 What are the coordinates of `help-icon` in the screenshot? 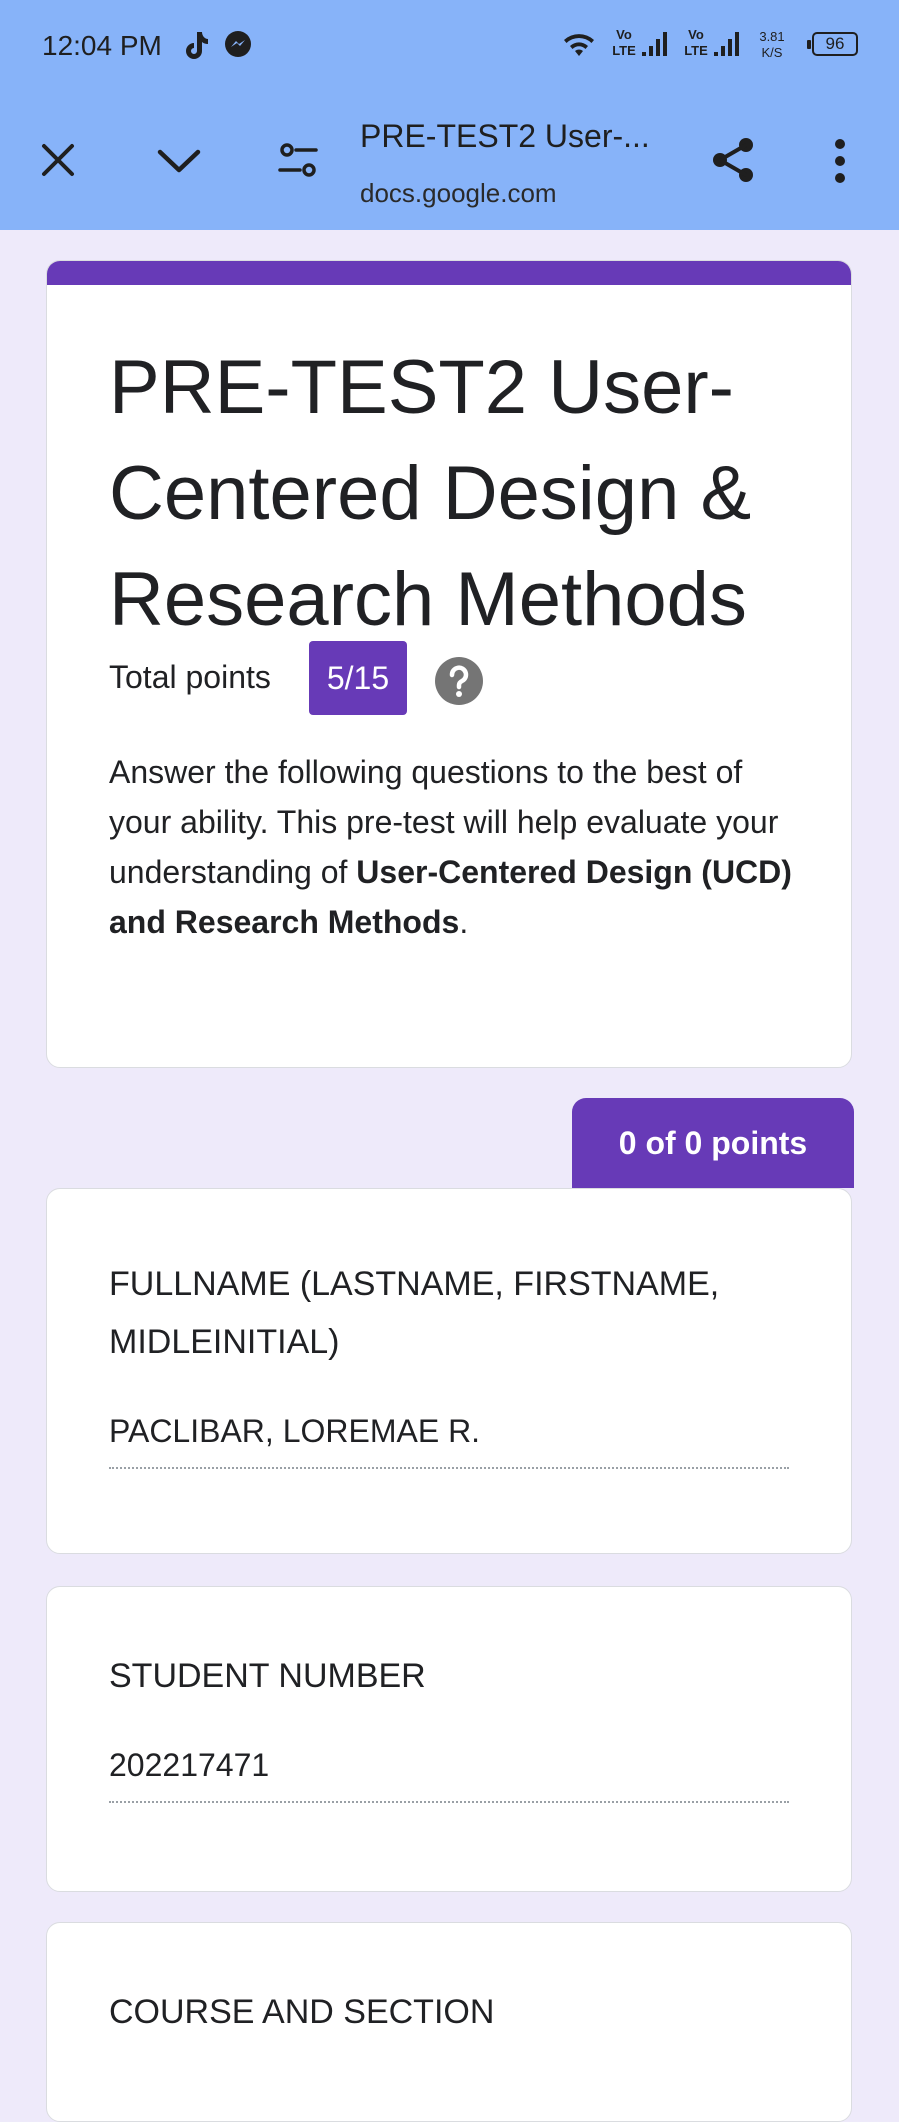 It's located at (459, 683).